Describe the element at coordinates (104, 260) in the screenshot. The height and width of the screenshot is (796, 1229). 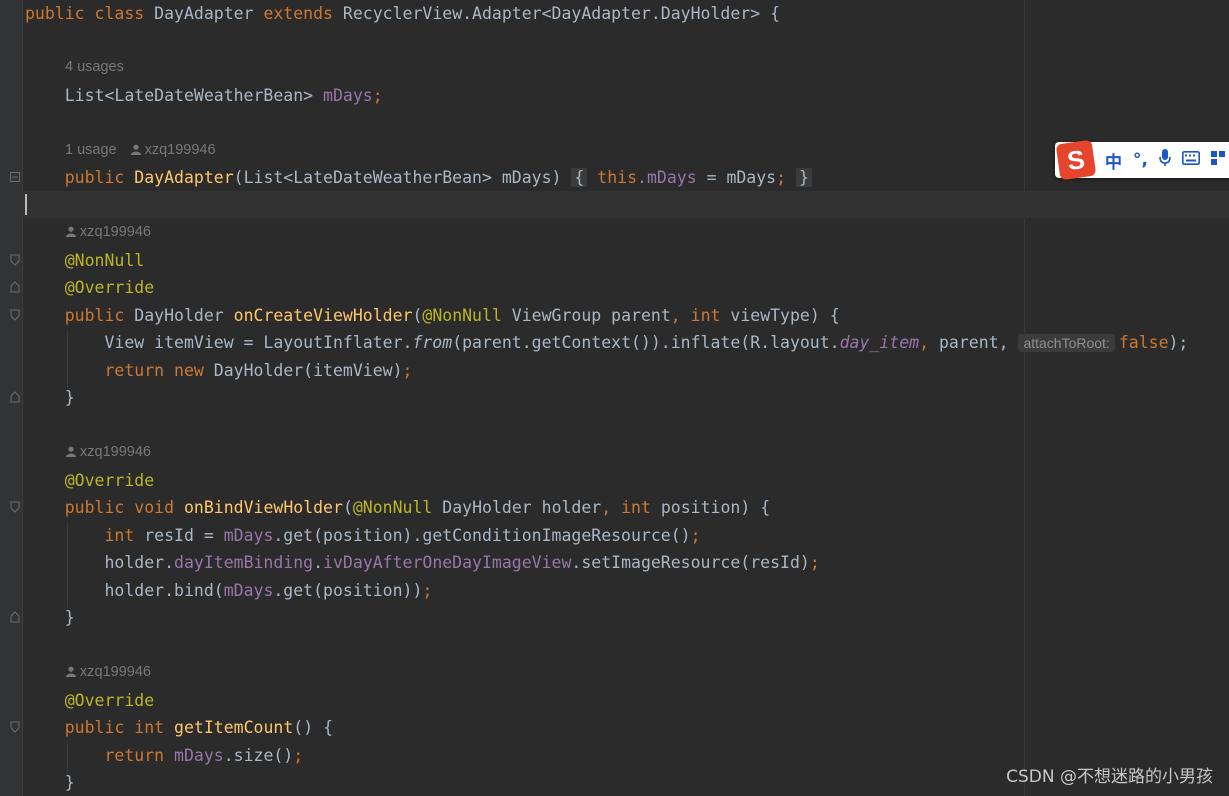
I see `annotation-line: @NonNull` at that location.